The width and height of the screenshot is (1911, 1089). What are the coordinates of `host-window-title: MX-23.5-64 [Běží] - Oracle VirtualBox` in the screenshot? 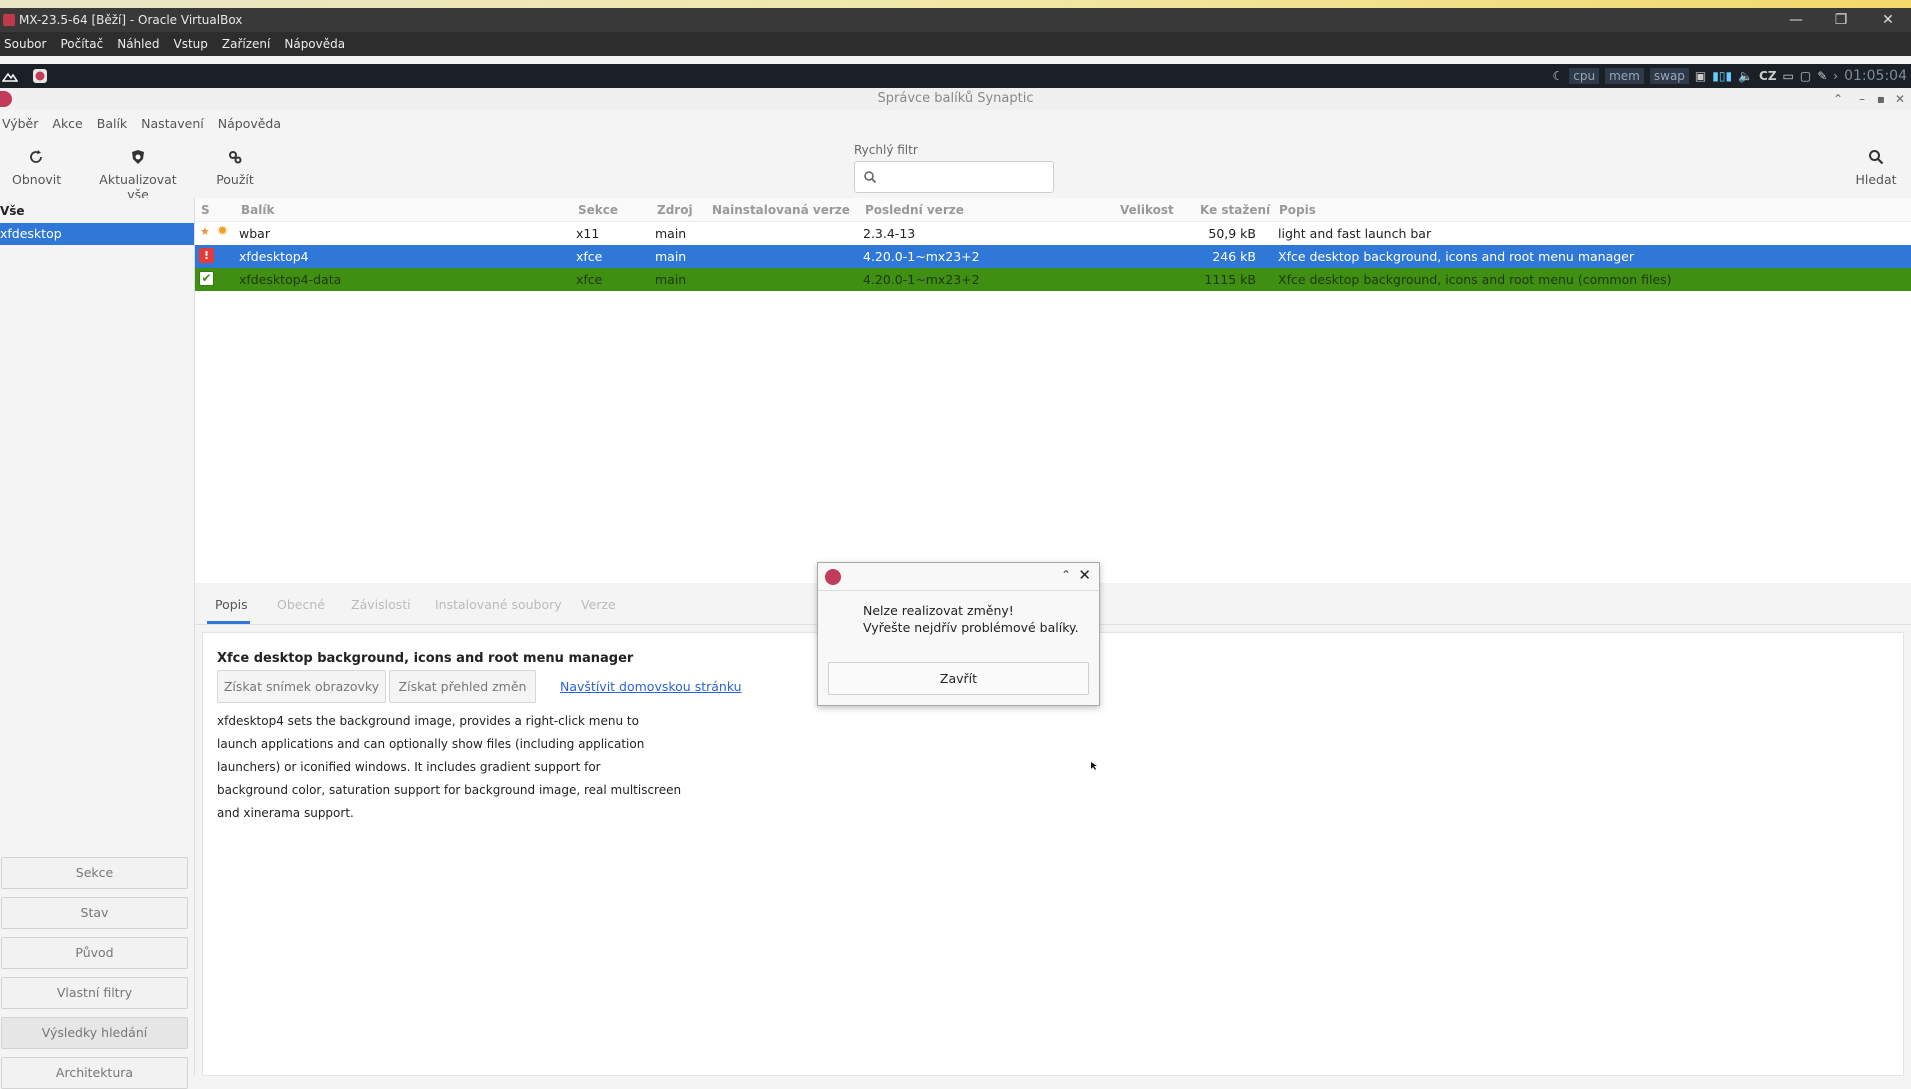 It's located at (131, 20).